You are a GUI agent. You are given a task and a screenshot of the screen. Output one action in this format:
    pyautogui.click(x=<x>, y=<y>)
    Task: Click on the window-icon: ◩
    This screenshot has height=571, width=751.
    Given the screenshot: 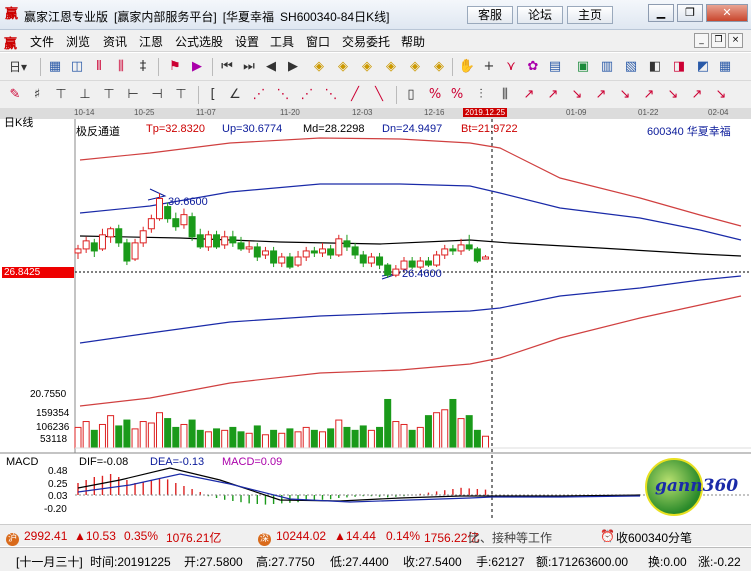 What is the action you would take?
    pyautogui.click(x=703, y=67)
    